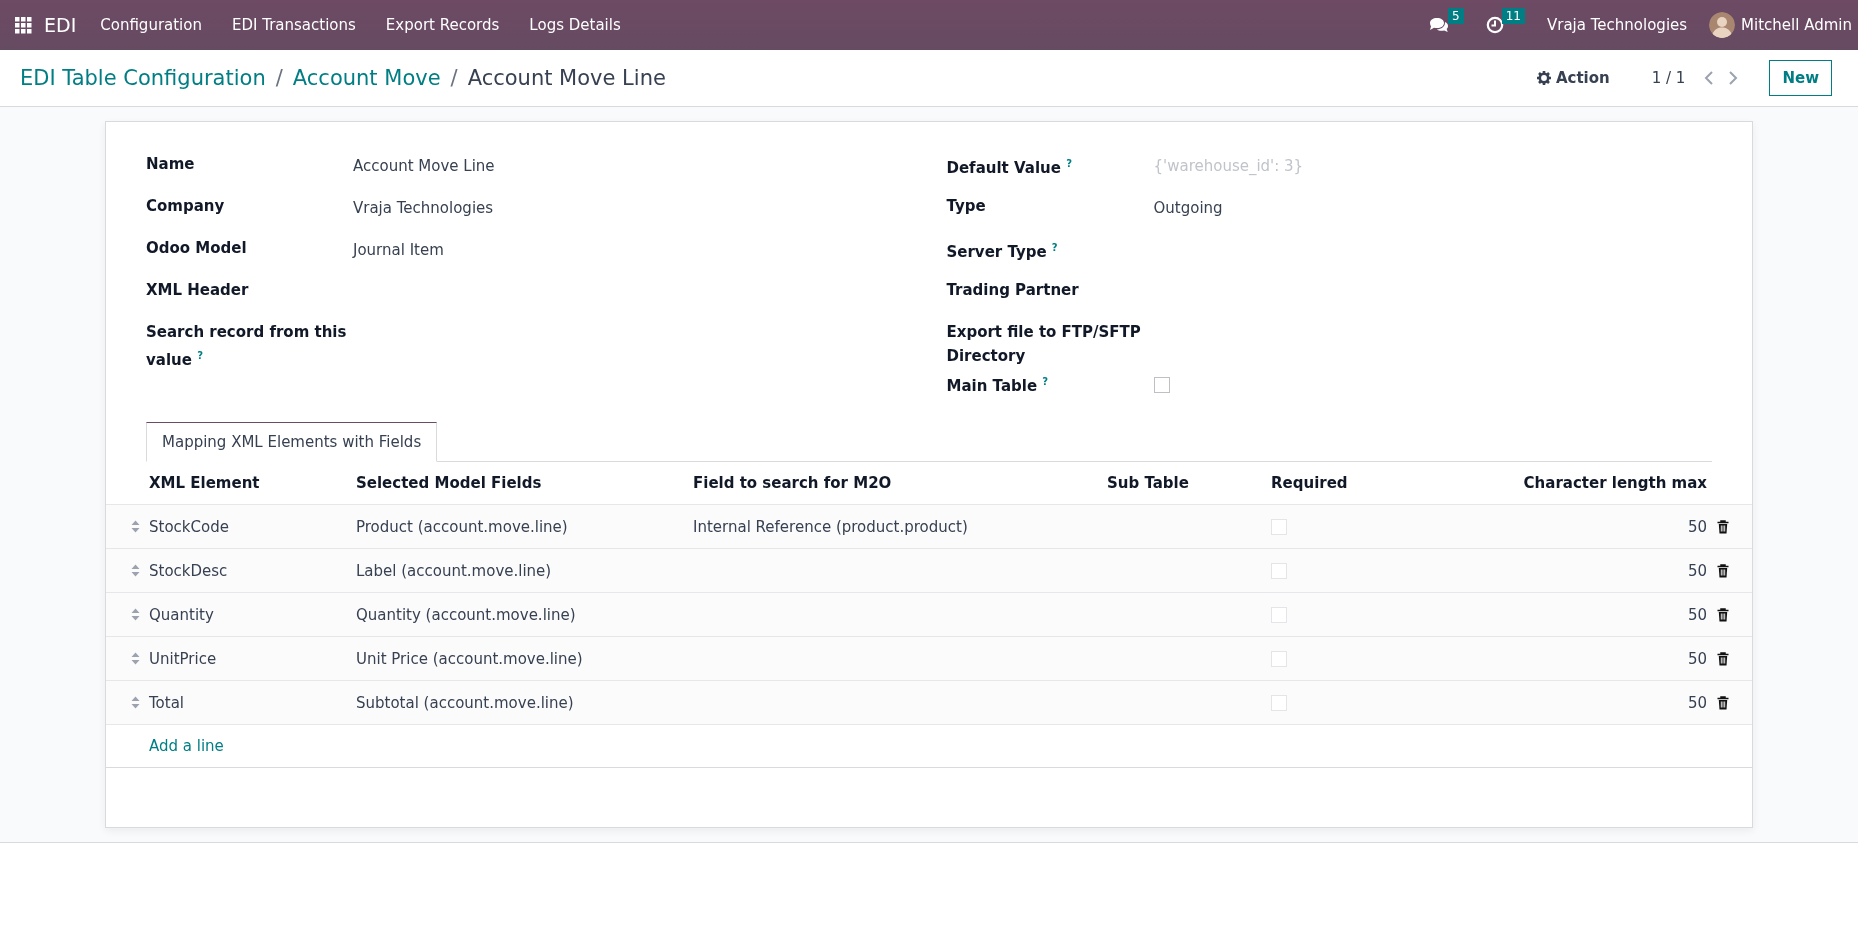 This screenshot has width=1858, height=932. What do you see at coordinates (186, 206) in the screenshot?
I see `field-label: Company` at bounding box center [186, 206].